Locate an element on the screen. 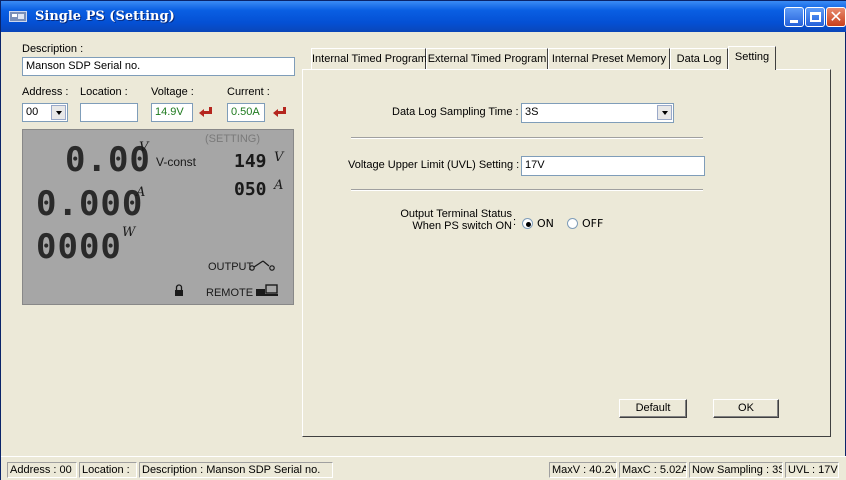  uvl-label: Voltage Upper Limit (UVL) Setting : is located at coordinates (434, 165).